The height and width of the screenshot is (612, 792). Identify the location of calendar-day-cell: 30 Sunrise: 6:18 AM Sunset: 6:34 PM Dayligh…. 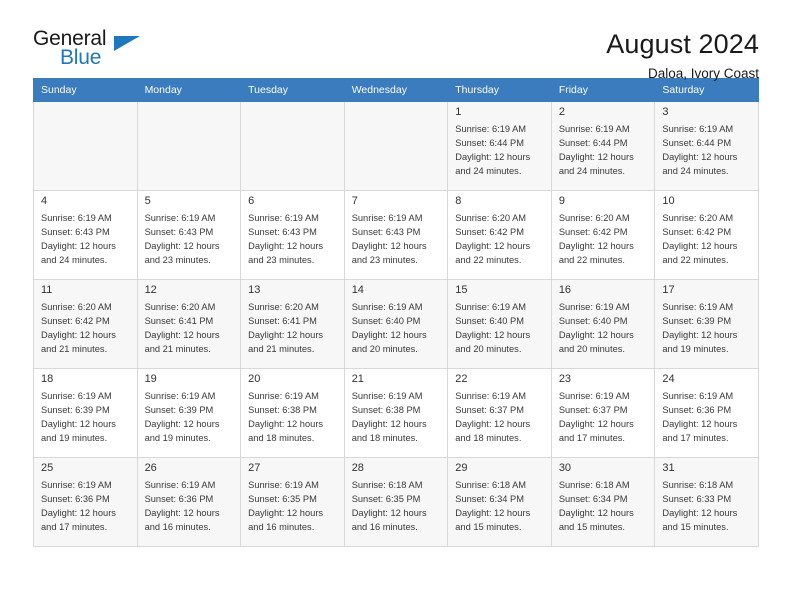
(603, 502).